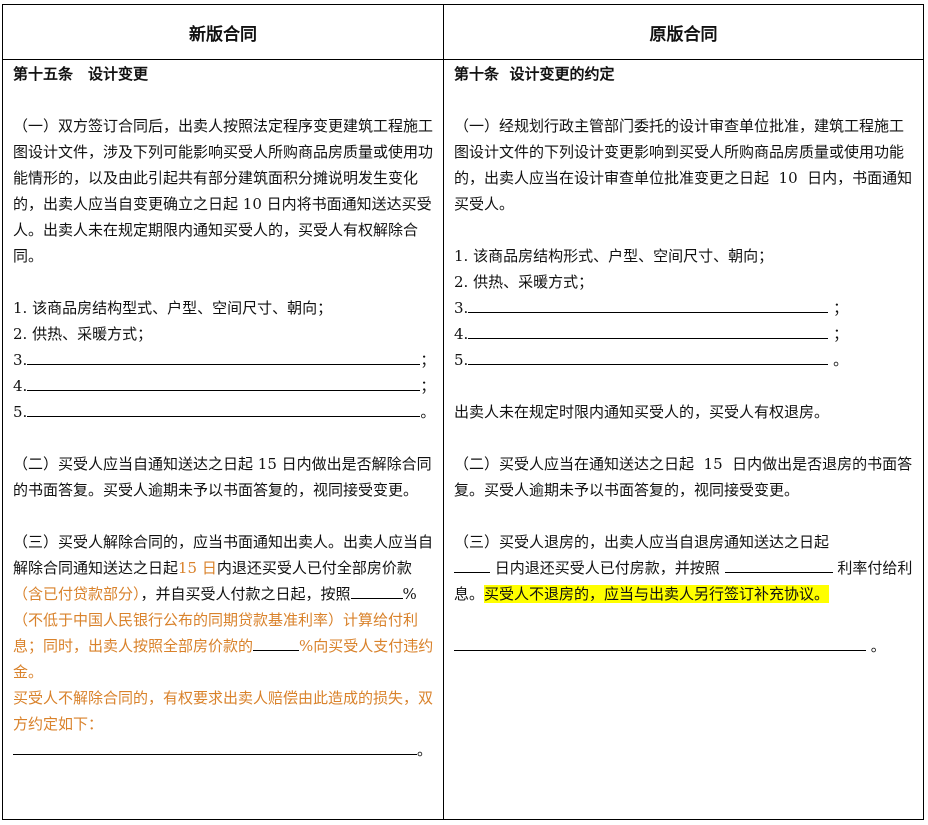 The image size is (928, 825). What do you see at coordinates (534, 74) in the screenshot?
I see `orig-article-title: 第十条 设计变更的约定` at bounding box center [534, 74].